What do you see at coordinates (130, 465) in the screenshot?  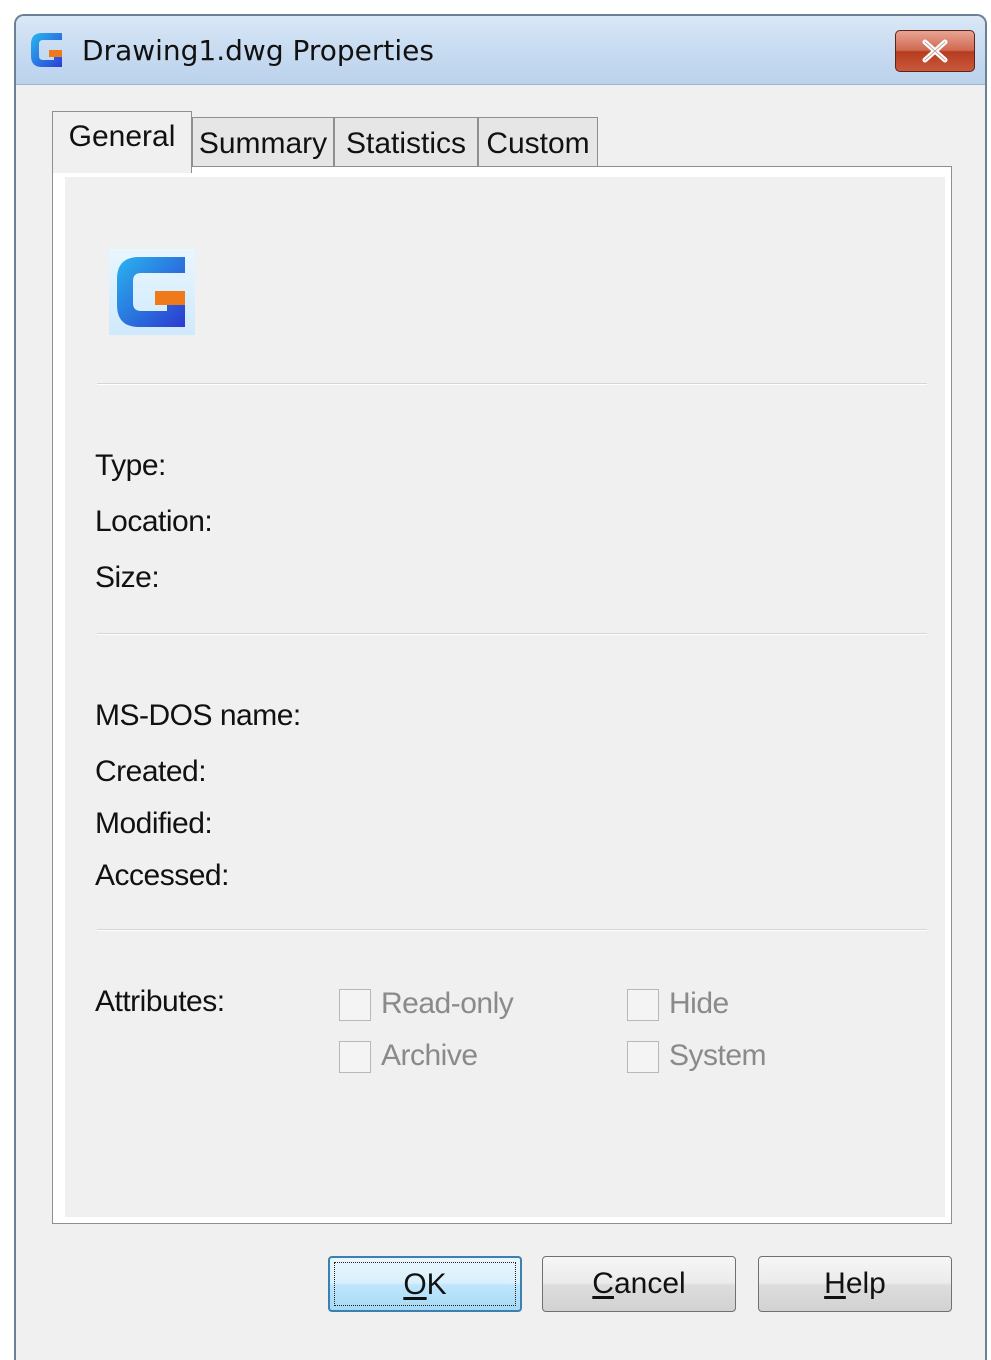 I see `type-label: Type:` at bounding box center [130, 465].